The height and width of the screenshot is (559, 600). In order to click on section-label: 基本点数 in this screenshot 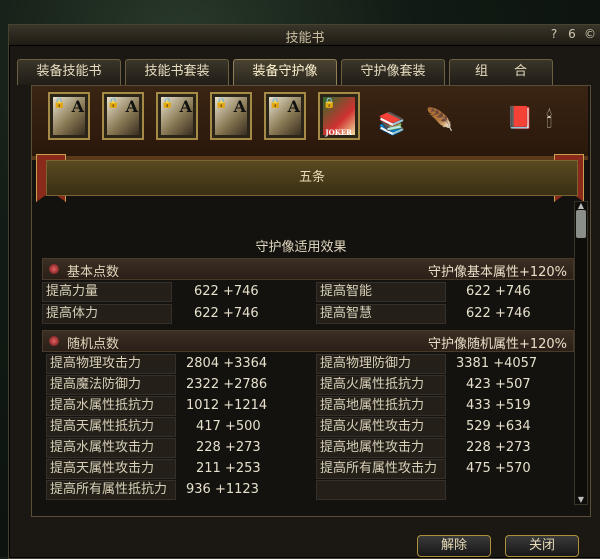, I will do `click(93, 272)`.